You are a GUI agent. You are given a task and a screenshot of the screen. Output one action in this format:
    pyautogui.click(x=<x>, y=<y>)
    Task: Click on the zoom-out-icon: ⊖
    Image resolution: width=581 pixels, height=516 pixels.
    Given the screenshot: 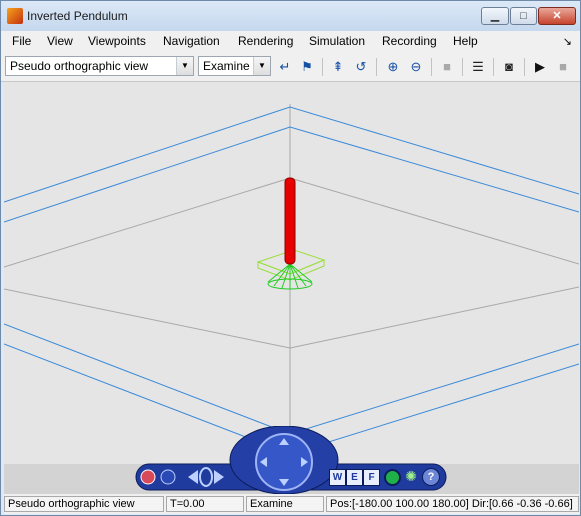 What is the action you would take?
    pyautogui.click(x=416, y=67)
    